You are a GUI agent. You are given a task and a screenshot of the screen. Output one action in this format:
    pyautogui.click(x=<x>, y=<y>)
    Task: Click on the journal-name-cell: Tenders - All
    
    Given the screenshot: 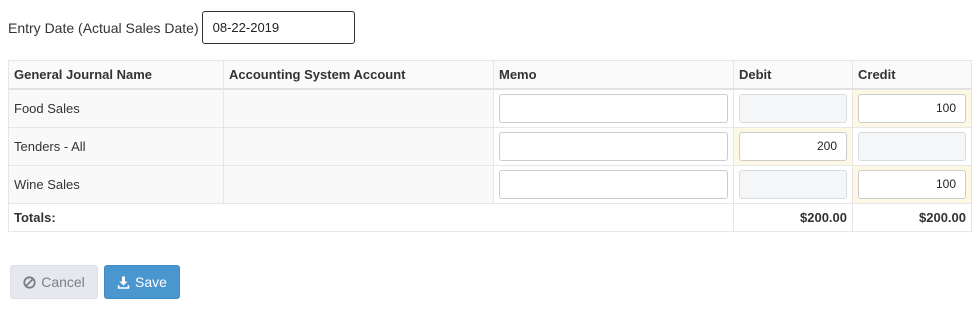 What is the action you would take?
    pyautogui.click(x=116, y=146)
    